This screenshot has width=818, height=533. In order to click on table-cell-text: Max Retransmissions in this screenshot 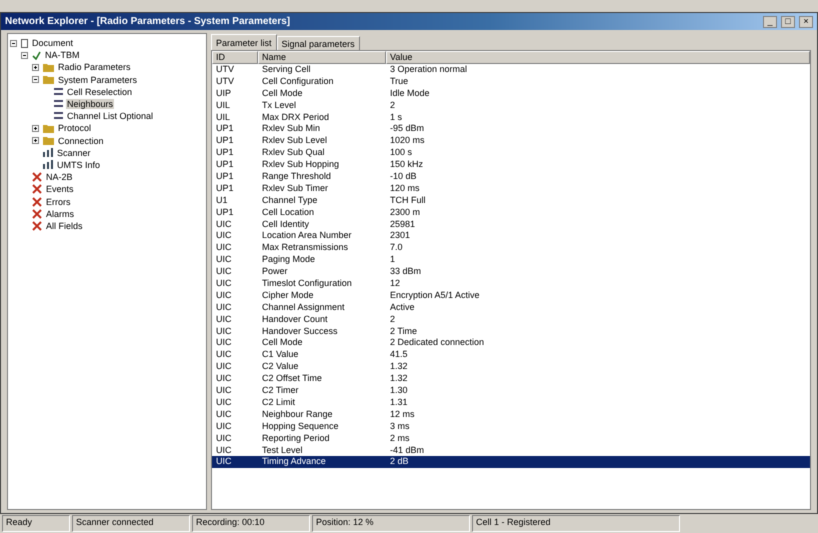, I will do `click(305, 248)`.